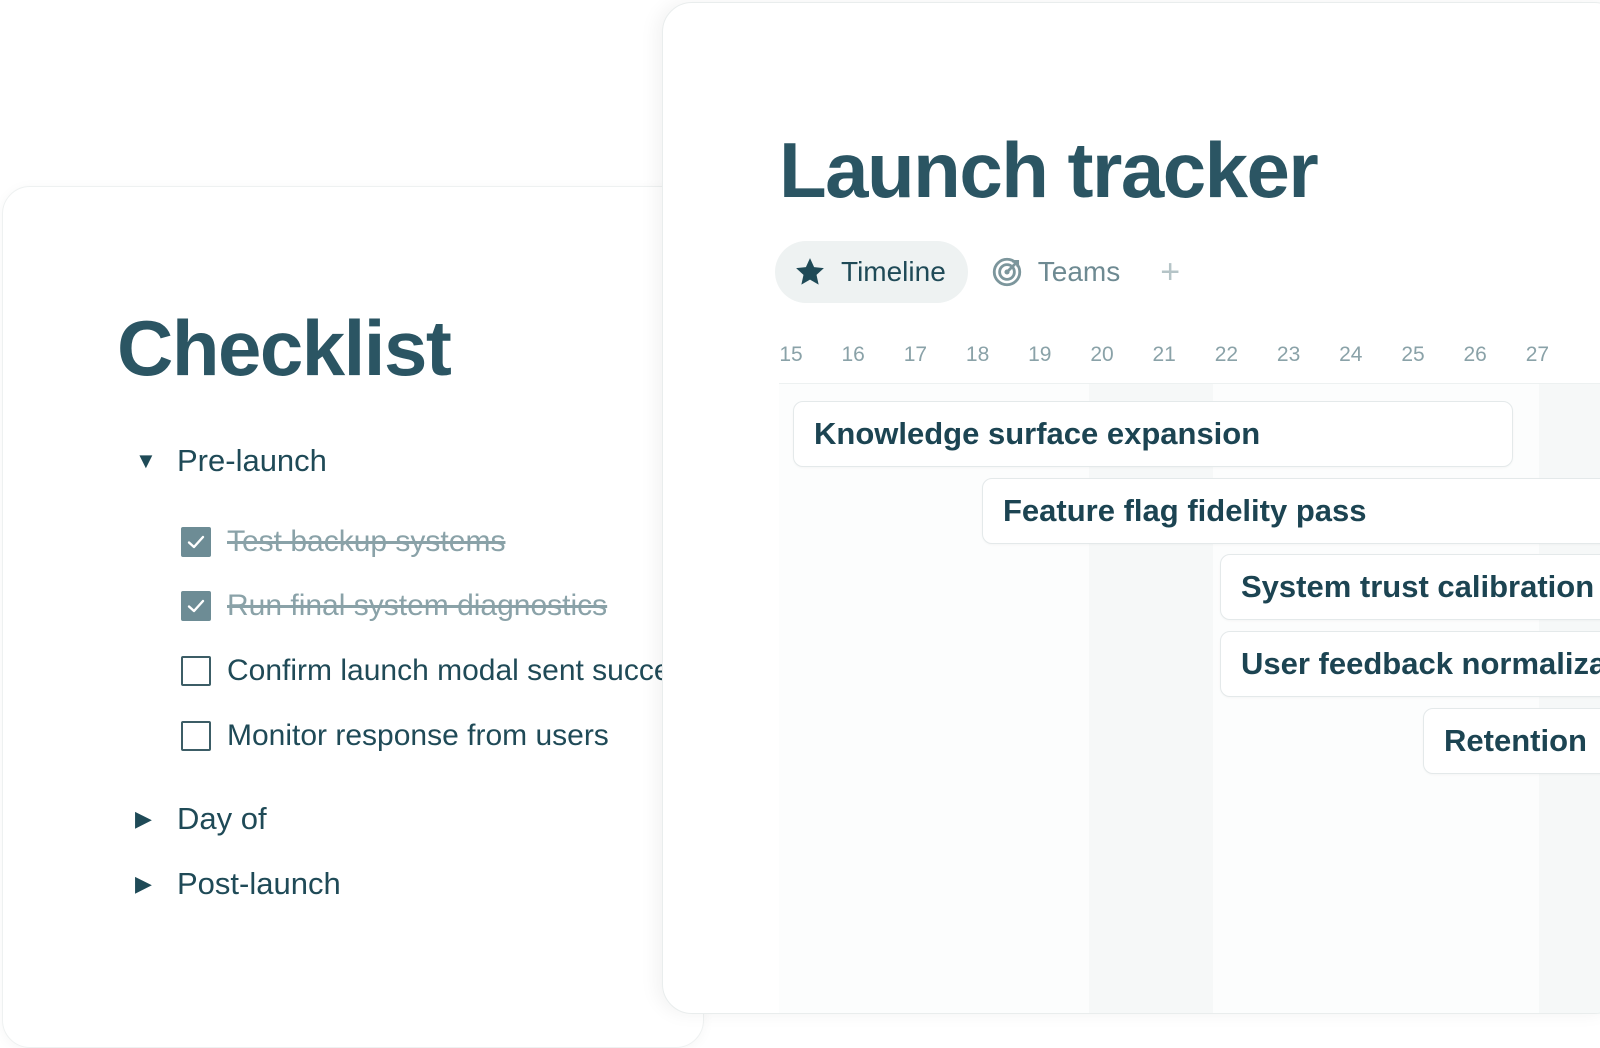 The image size is (1600, 1048). What do you see at coordinates (1418, 586) in the screenshot?
I see `task-bar-label: System trust calibration` at bounding box center [1418, 586].